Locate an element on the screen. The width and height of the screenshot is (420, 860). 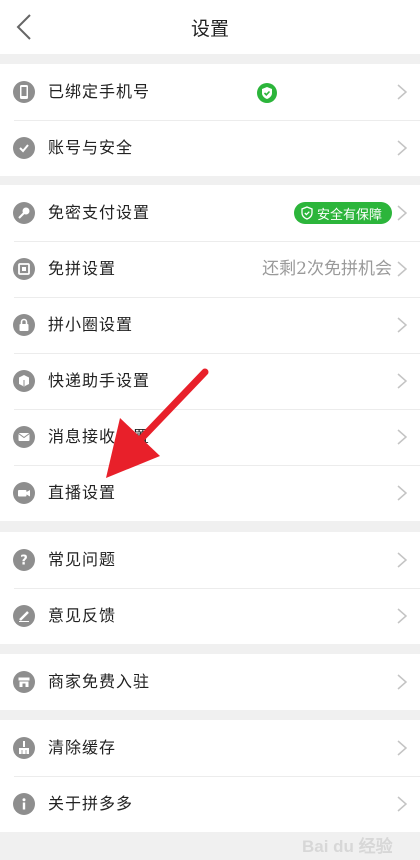
info-icon is located at coordinates (24, 804).